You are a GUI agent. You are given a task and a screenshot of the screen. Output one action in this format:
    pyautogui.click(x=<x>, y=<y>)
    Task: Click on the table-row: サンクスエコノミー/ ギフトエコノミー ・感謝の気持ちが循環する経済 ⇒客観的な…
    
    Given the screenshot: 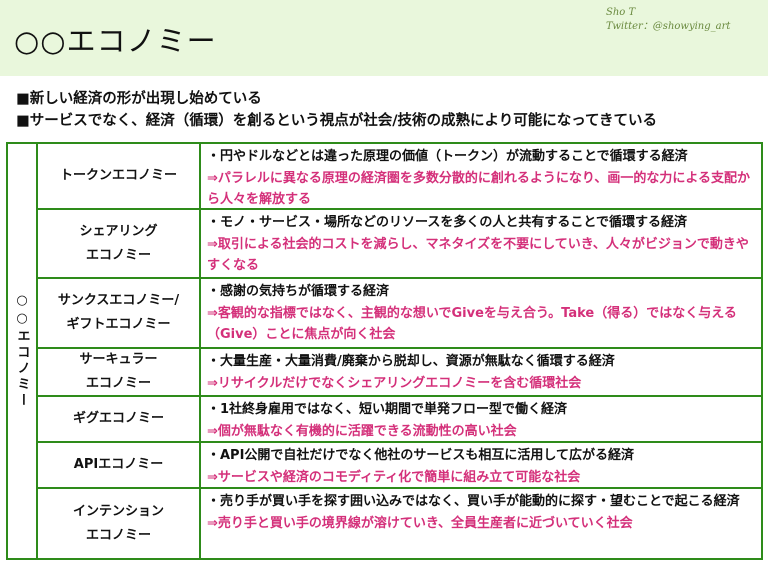 What is the action you would take?
    pyautogui.click(x=399, y=314)
    